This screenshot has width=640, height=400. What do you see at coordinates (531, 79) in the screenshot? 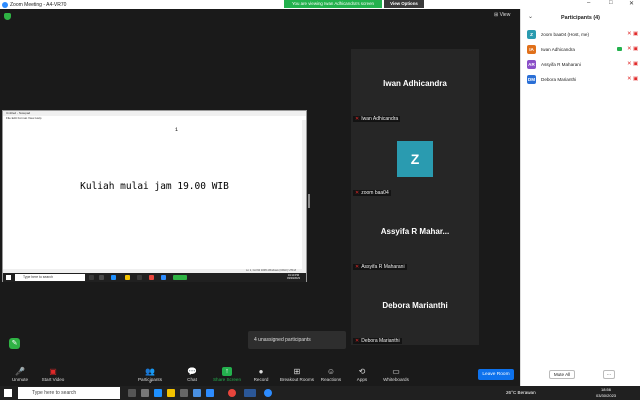
I see `avatar: DM` at bounding box center [531, 79].